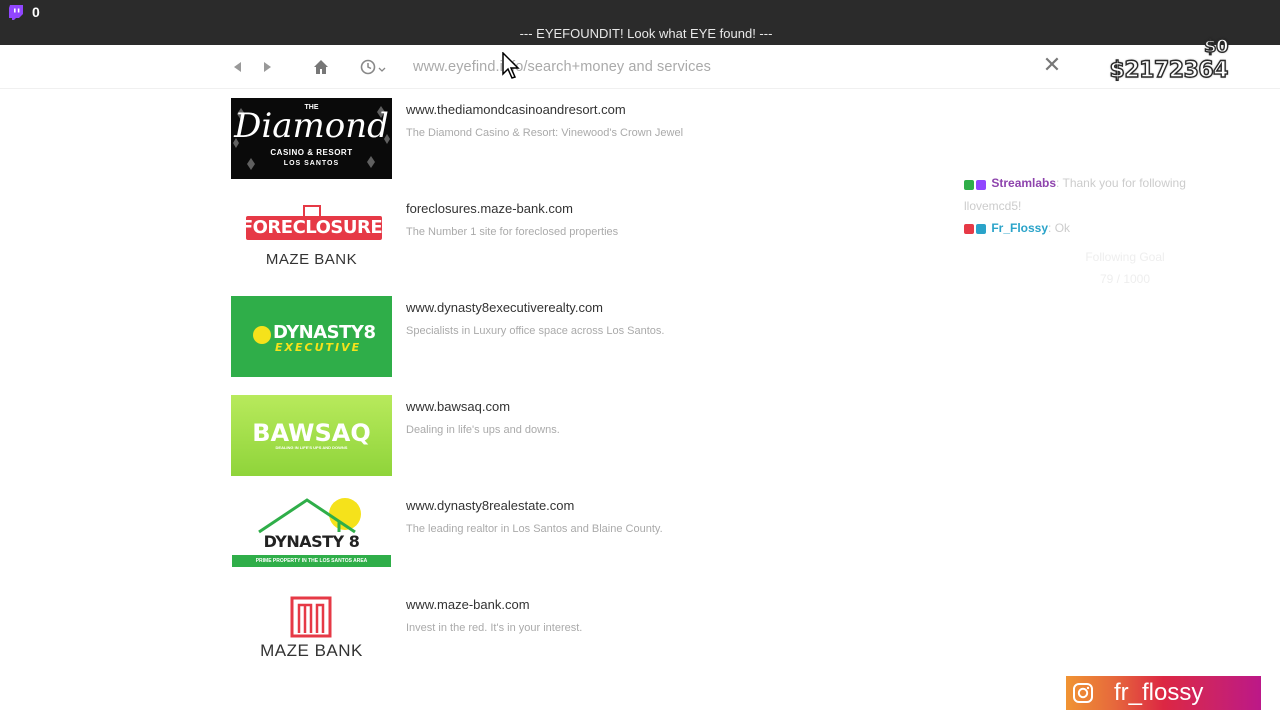  I want to click on logo-text: DYNASTY 8, so click(311, 541).